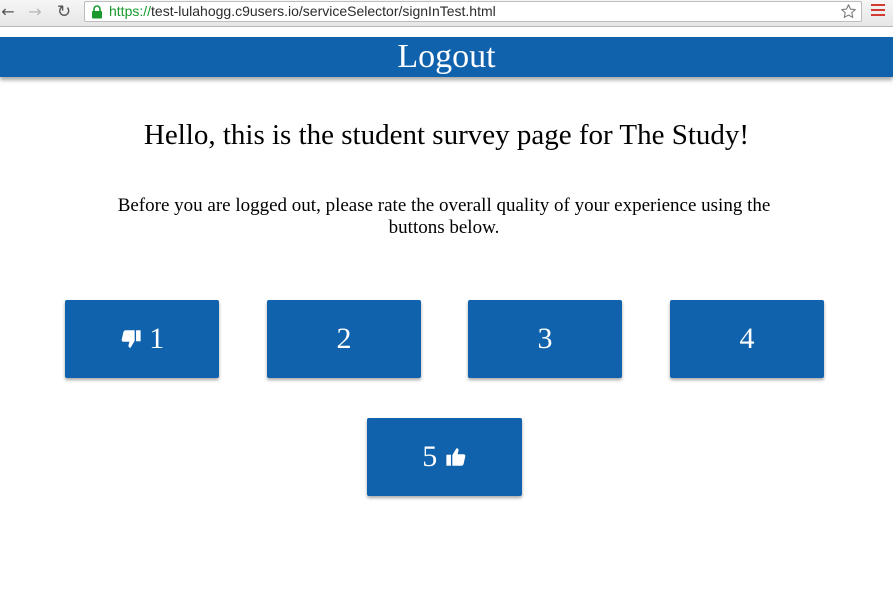 This screenshot has width=893, height=596. What do you see at coordinates (444, 457) in the screenshot?
I see `rating-button-5: 5` at bounding box center [444, 457].